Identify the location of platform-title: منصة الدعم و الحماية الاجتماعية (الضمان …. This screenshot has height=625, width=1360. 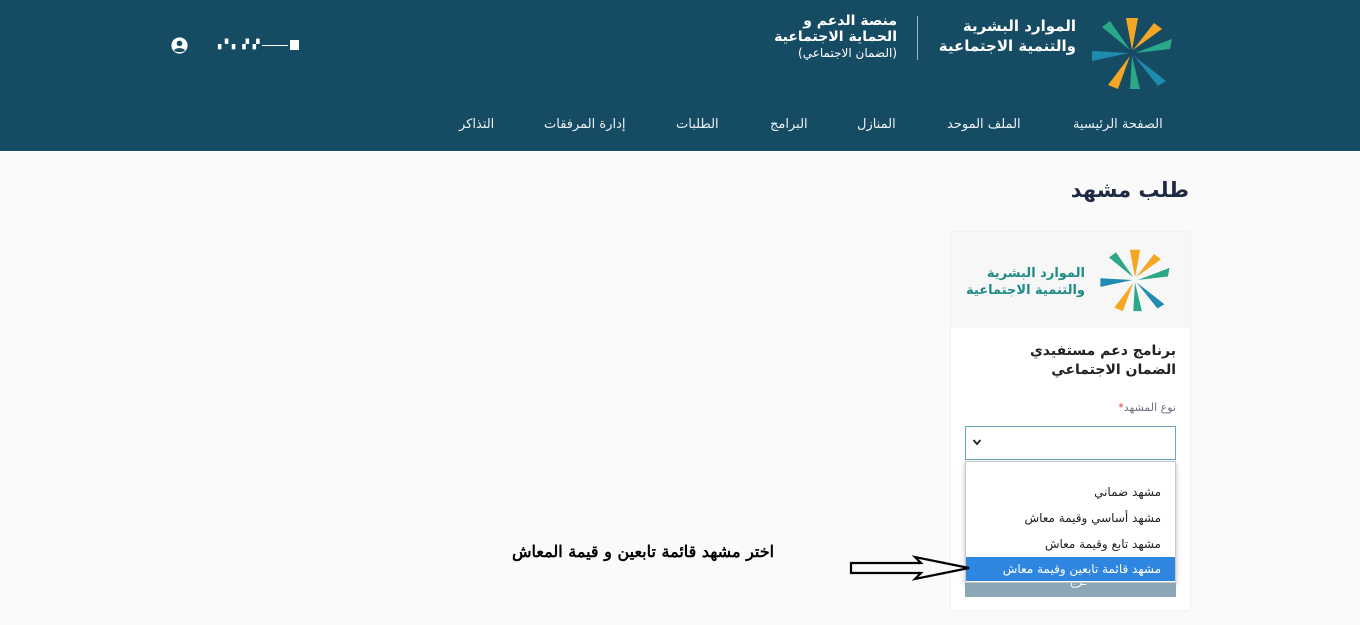
(835, 37).